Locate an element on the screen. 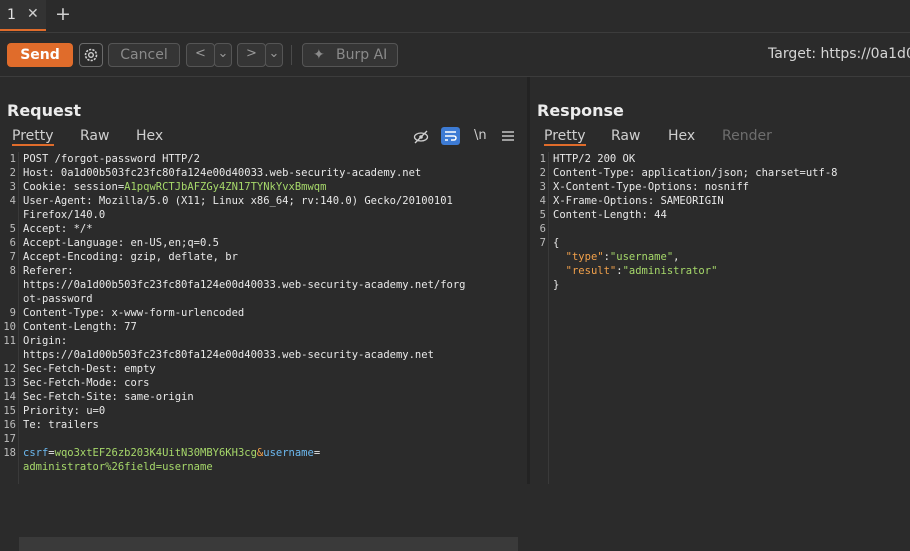  code-token: X-Content-Type-Options: nosniff is located at coordinates (651, 187).